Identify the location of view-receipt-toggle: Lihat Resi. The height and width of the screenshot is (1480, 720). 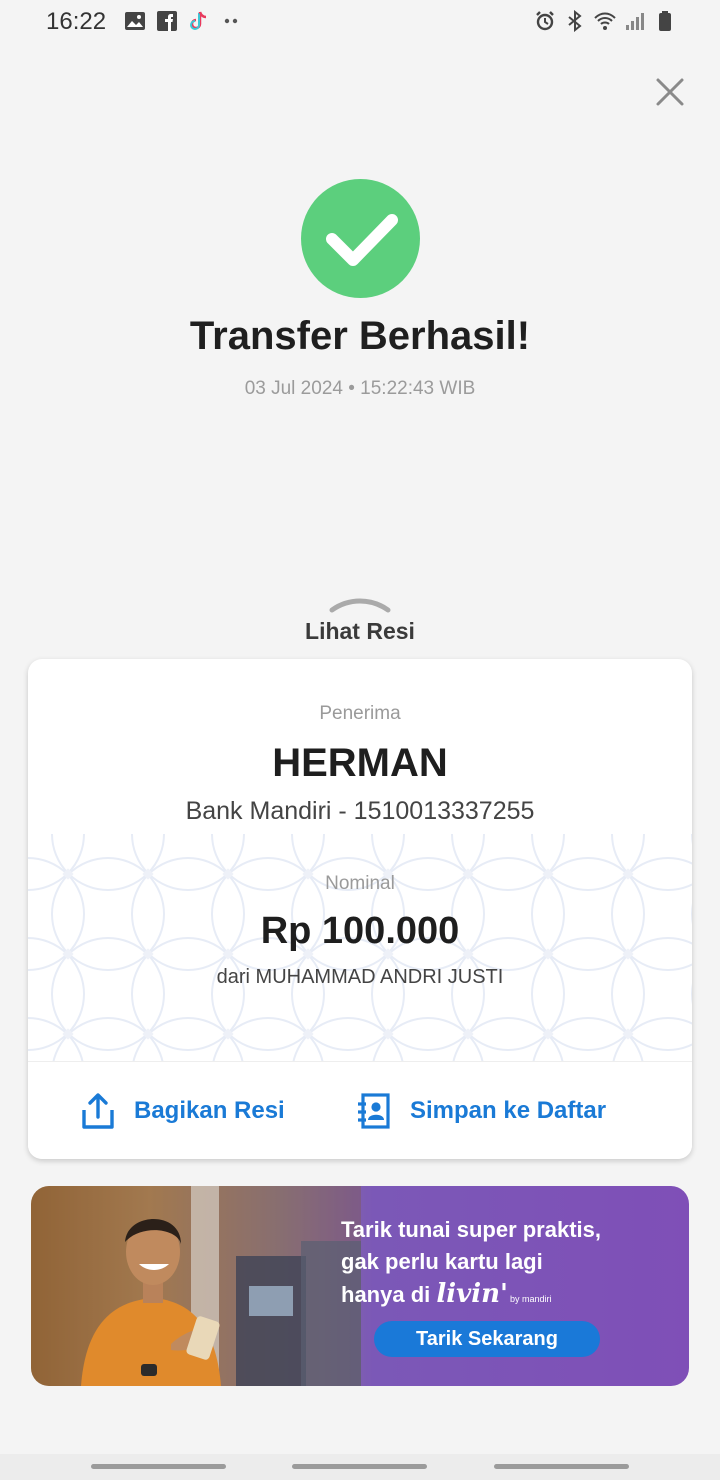
(360, 620).